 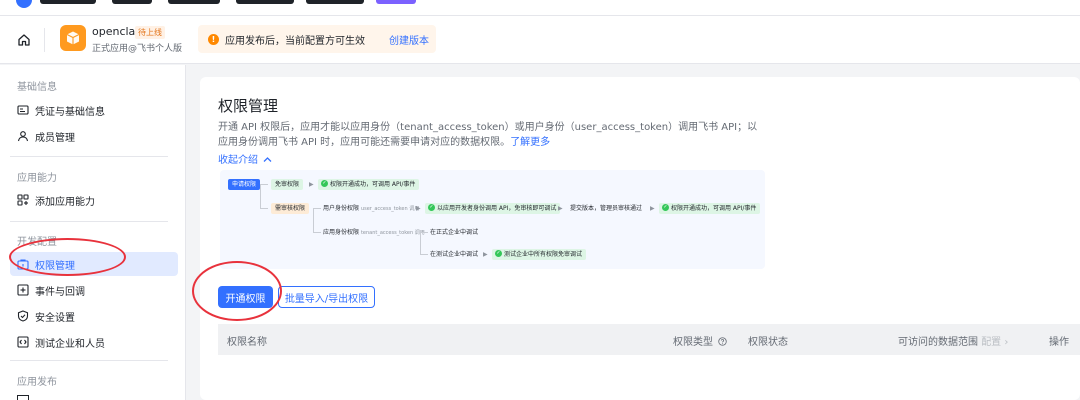 I want to click on sidebar-item-credentials: 凭证与基础信息, so click(x=94, y=110).